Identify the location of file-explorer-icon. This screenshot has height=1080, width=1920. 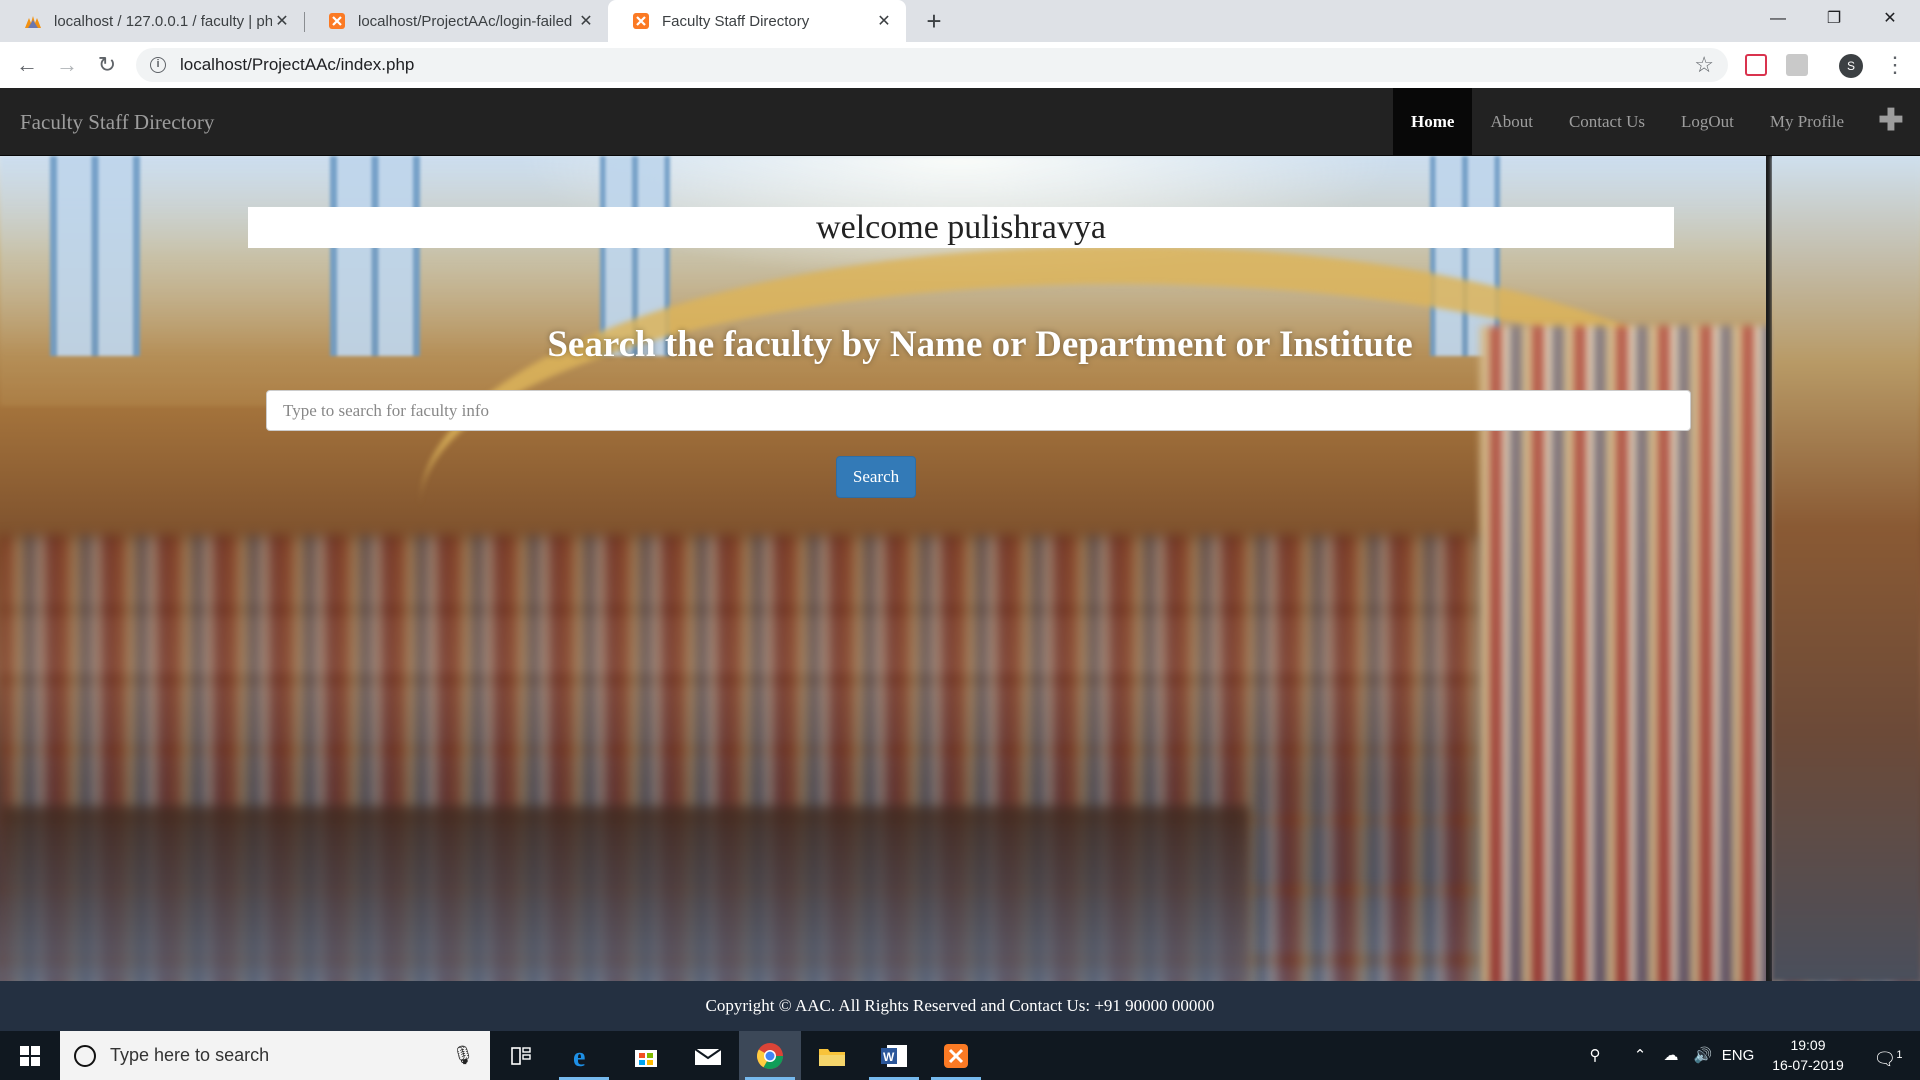
(832, 1055).